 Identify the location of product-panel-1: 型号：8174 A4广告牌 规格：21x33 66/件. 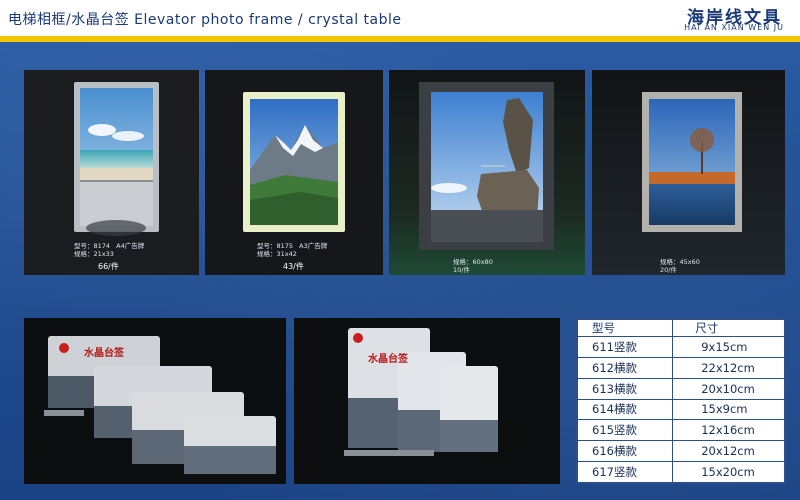
(111, 172).